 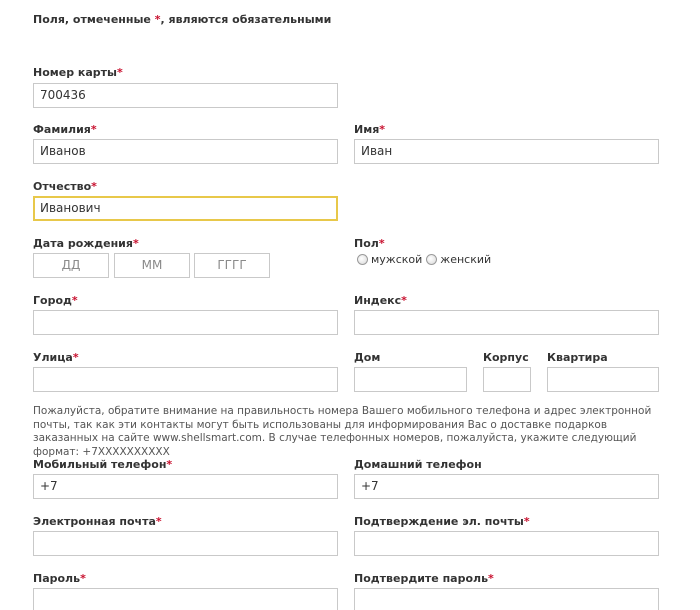 What do you see at coordinates (506, 357) in the screenshot?
I see `building-label: Корпус` at bounding box center [506, 357].